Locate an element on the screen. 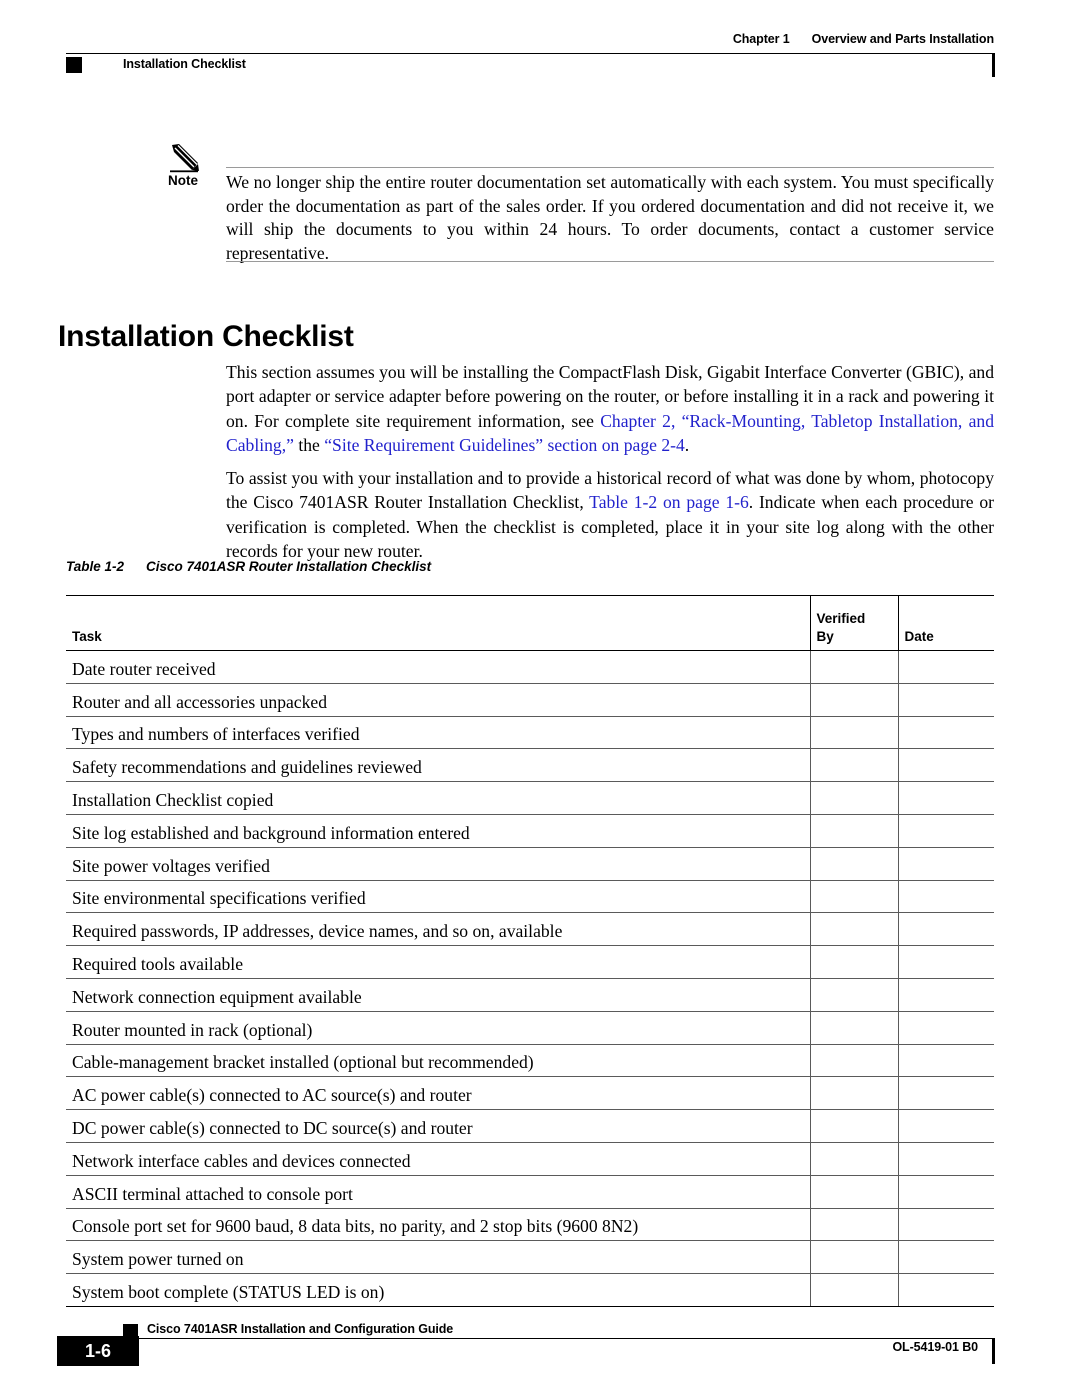  cell-task: Installation Checklist copied is located at coordinates (438, 798).